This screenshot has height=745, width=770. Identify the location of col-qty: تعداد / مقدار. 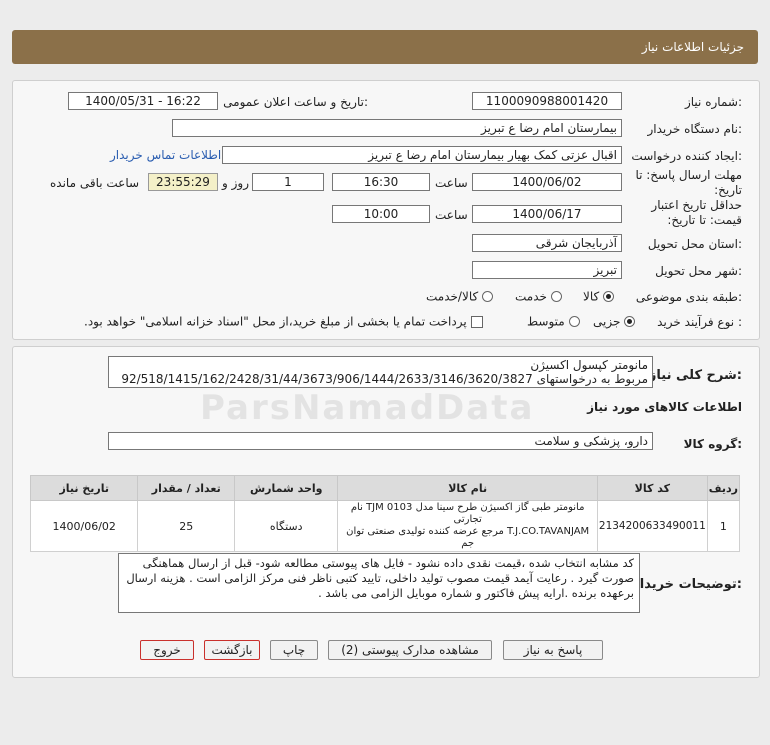
(186, 488).